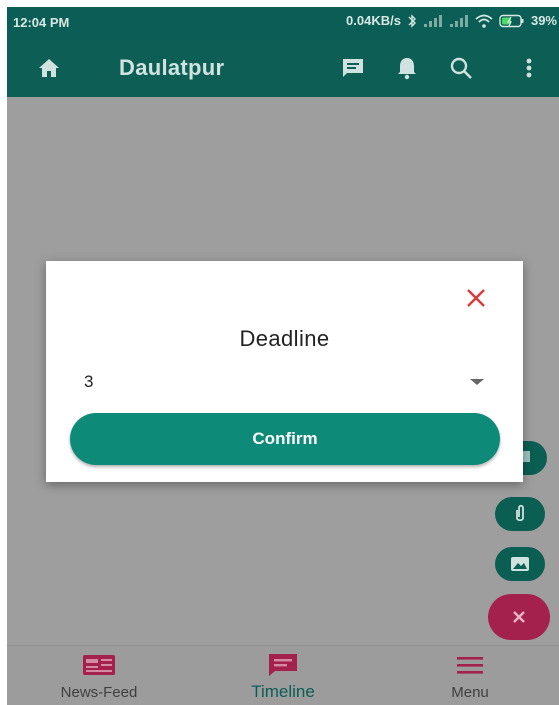 The width and height of the screenshot is (559, 705). I want to click on dialog-title: Deadline, so click(284, 338).